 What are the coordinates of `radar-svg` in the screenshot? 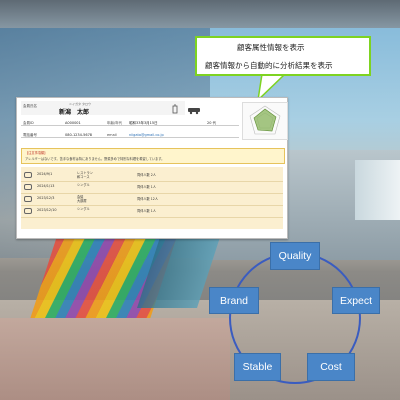 It's located at (265, 120).